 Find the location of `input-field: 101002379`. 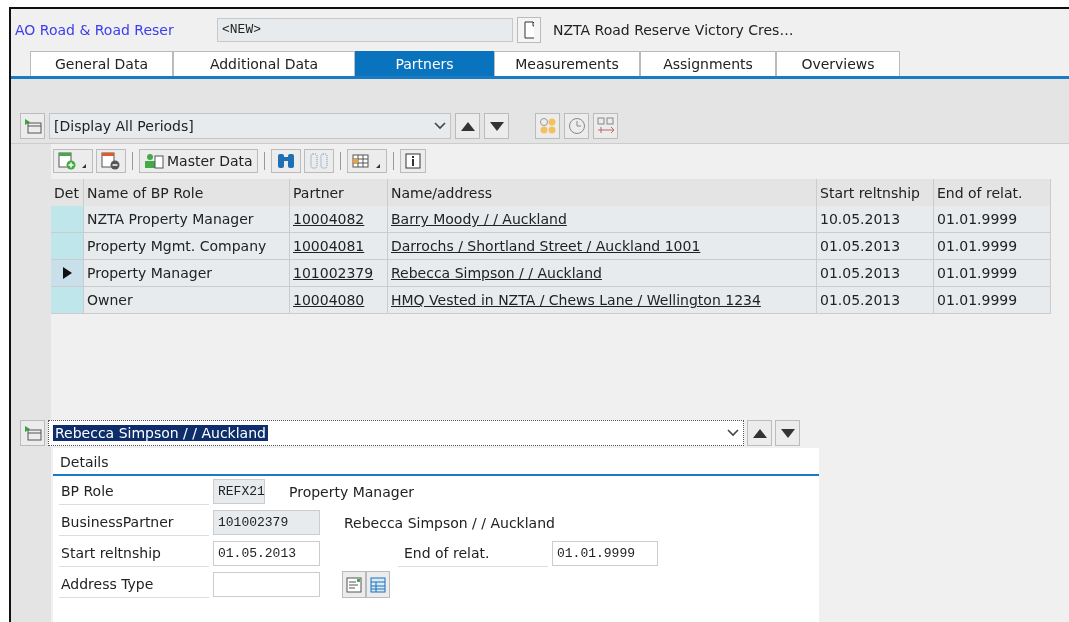

input-field: 101002379 is located at coordinates (266, 522).